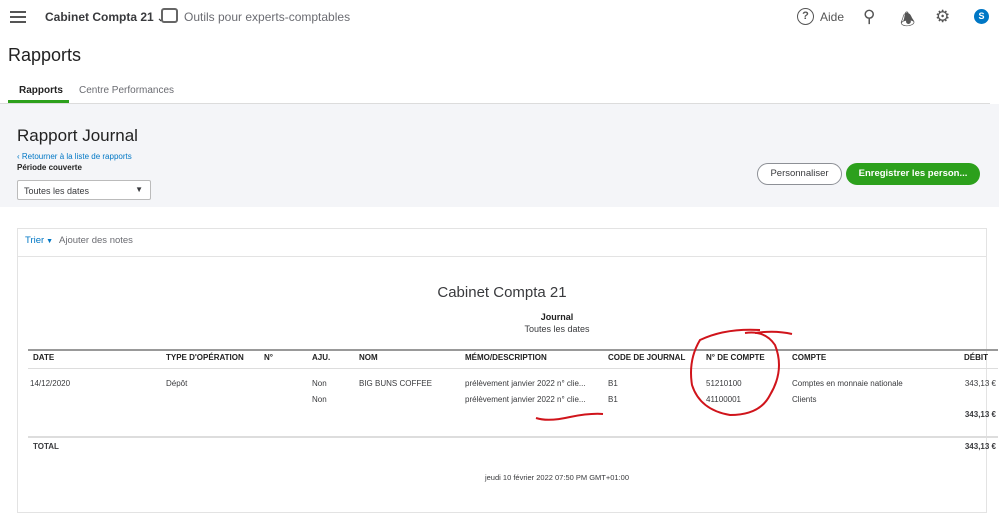  Describe the element at coordinates (664, 374) in the screenshot. I see `red-annotation` at that location.